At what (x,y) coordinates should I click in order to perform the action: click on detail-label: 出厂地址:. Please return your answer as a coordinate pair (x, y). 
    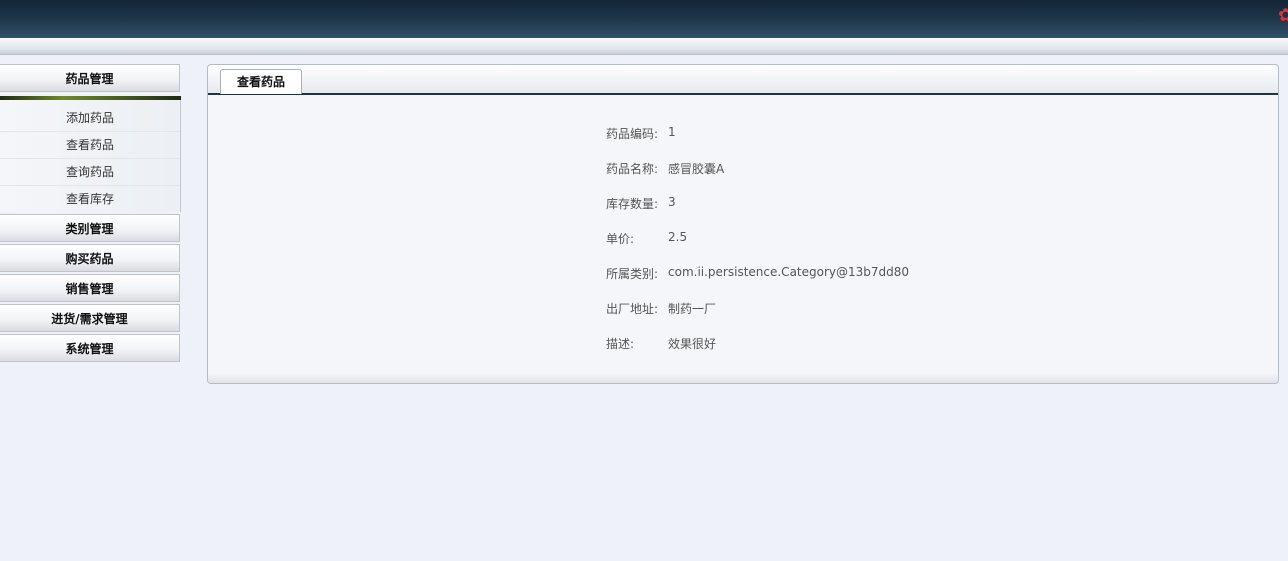
    Looking at the image, I should click on (632, 309).